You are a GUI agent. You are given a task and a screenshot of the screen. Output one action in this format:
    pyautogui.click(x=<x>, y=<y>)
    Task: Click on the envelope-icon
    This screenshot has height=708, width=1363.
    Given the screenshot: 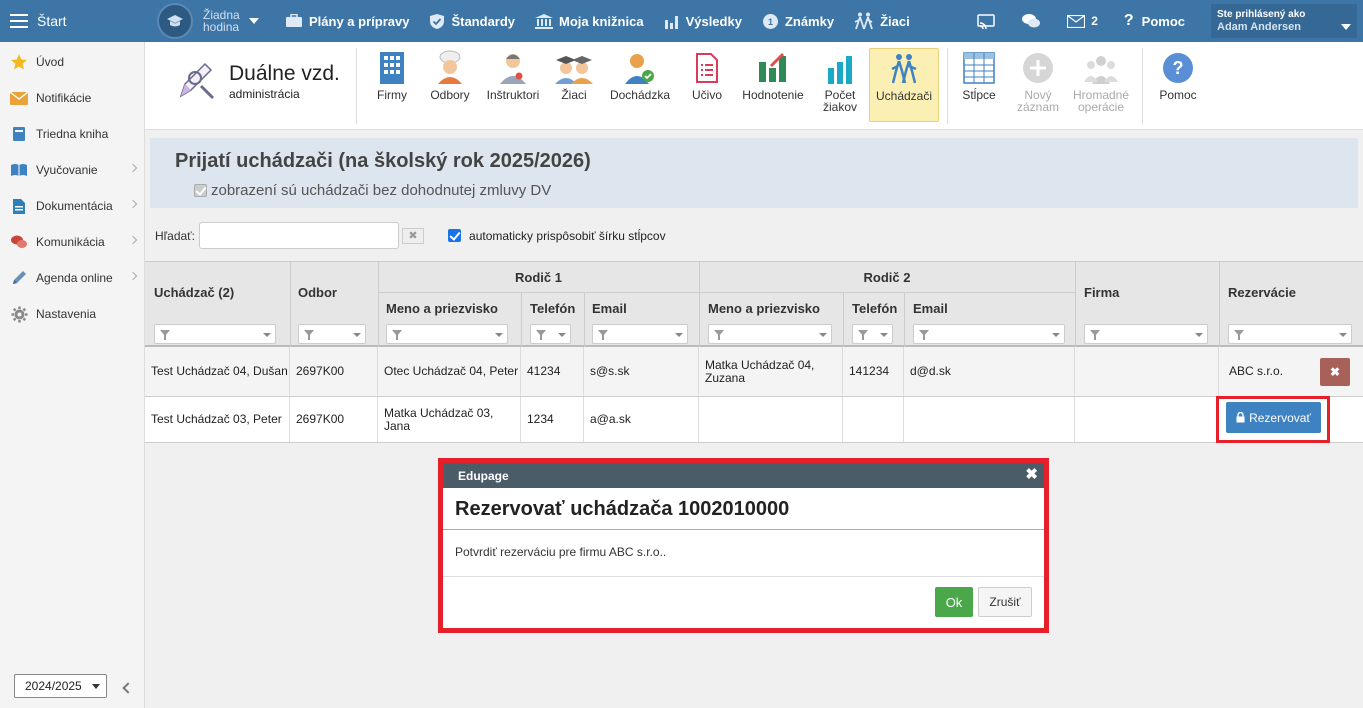 What is the action you would take?
    pyautogui.click(x=19, y=98)
    